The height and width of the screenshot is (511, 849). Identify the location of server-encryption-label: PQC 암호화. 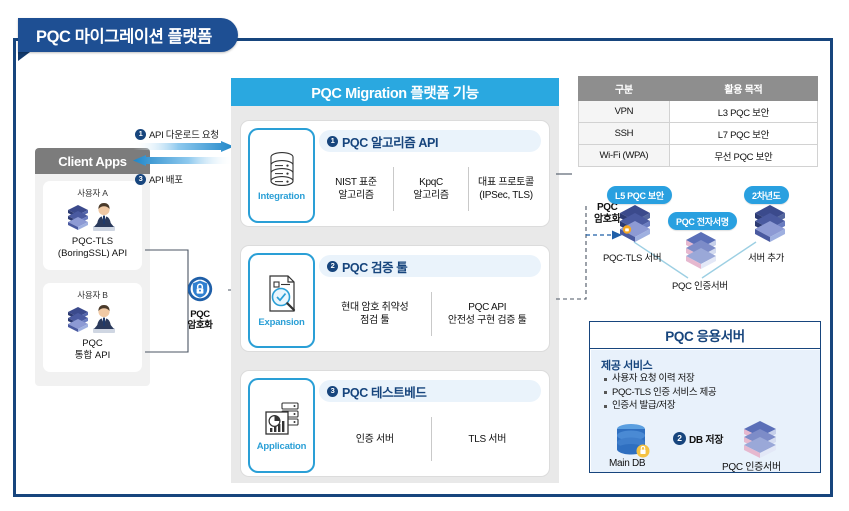
(607, 214).